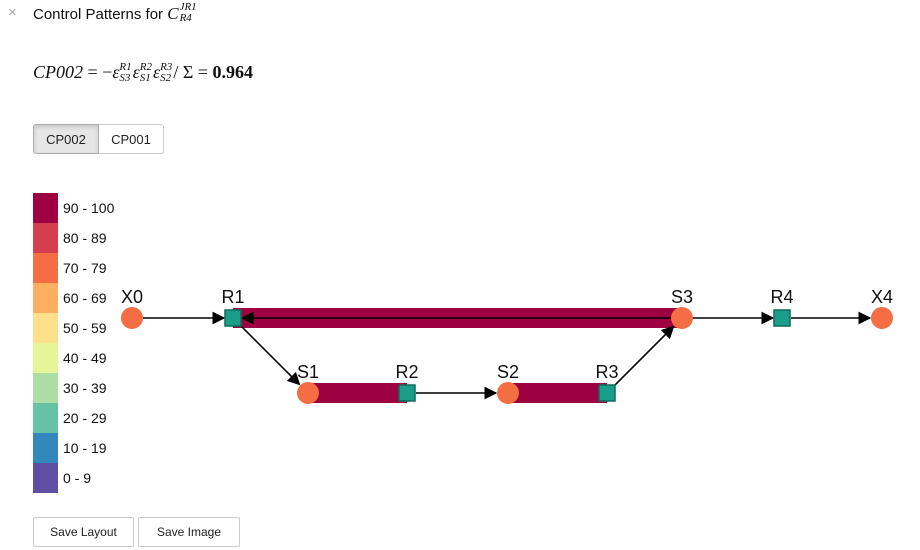 The height and width of the screenshot is (550, 920). Describe the element at coordinates (232, 297) in the screenshot. I see `node-label-r1: R1` at that location.